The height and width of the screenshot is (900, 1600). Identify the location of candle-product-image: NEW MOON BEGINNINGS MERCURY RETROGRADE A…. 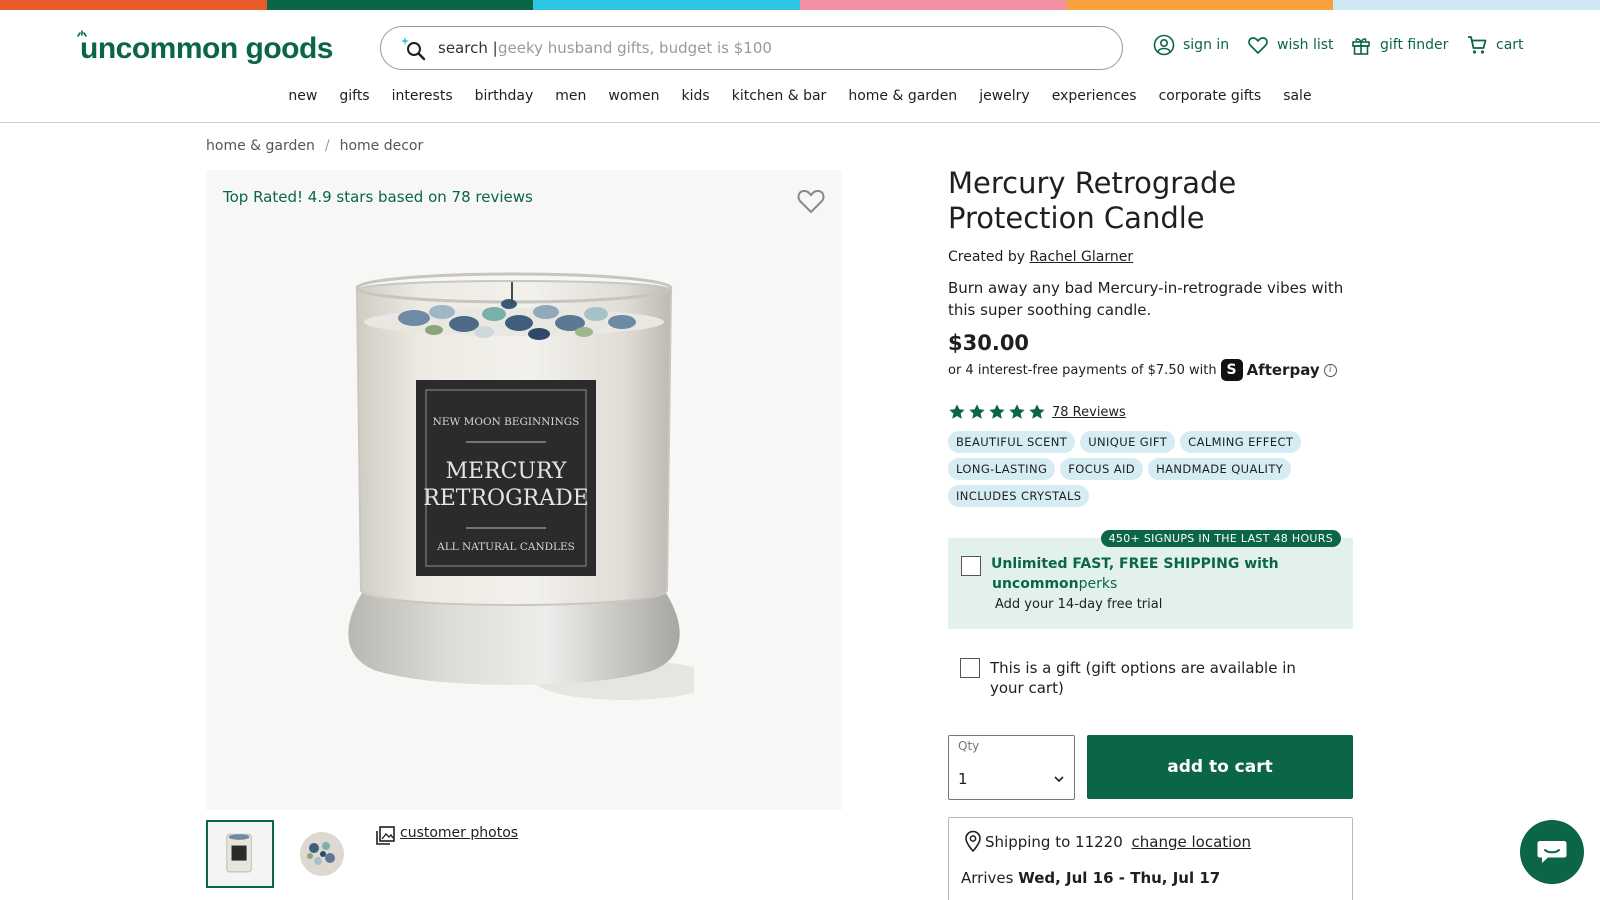
(514, 490).